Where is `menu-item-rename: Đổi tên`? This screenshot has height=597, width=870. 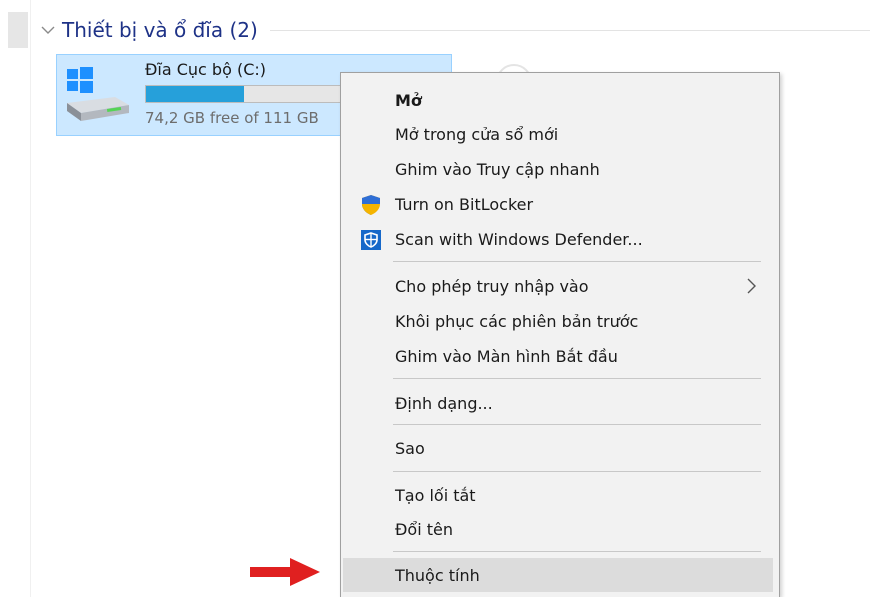
menu-item-rename: Đổi tên is located at coordinates (558, 529).